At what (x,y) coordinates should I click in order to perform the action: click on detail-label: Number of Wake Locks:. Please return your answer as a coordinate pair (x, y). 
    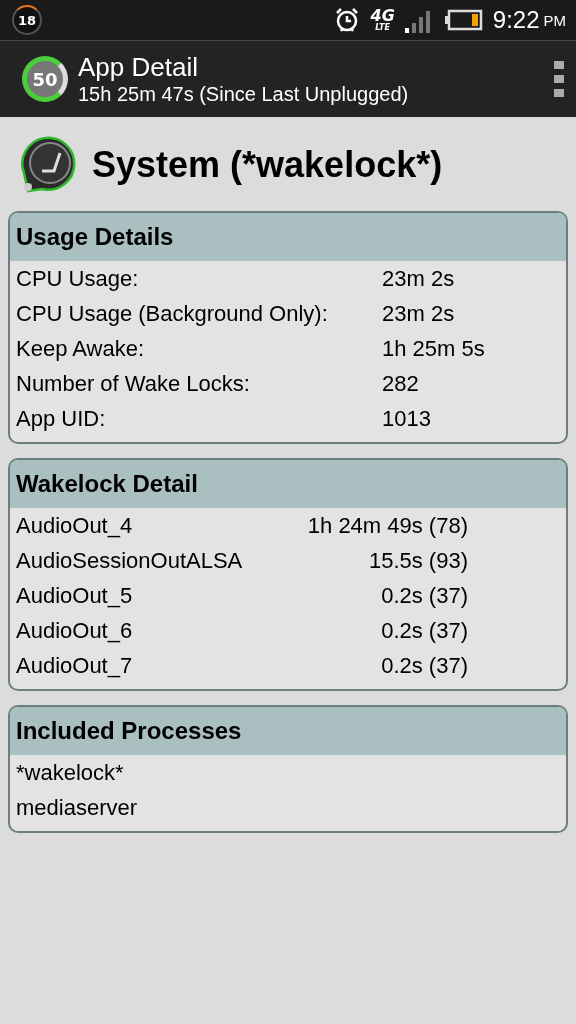
    Looking at the image, I should click on (133, 383).